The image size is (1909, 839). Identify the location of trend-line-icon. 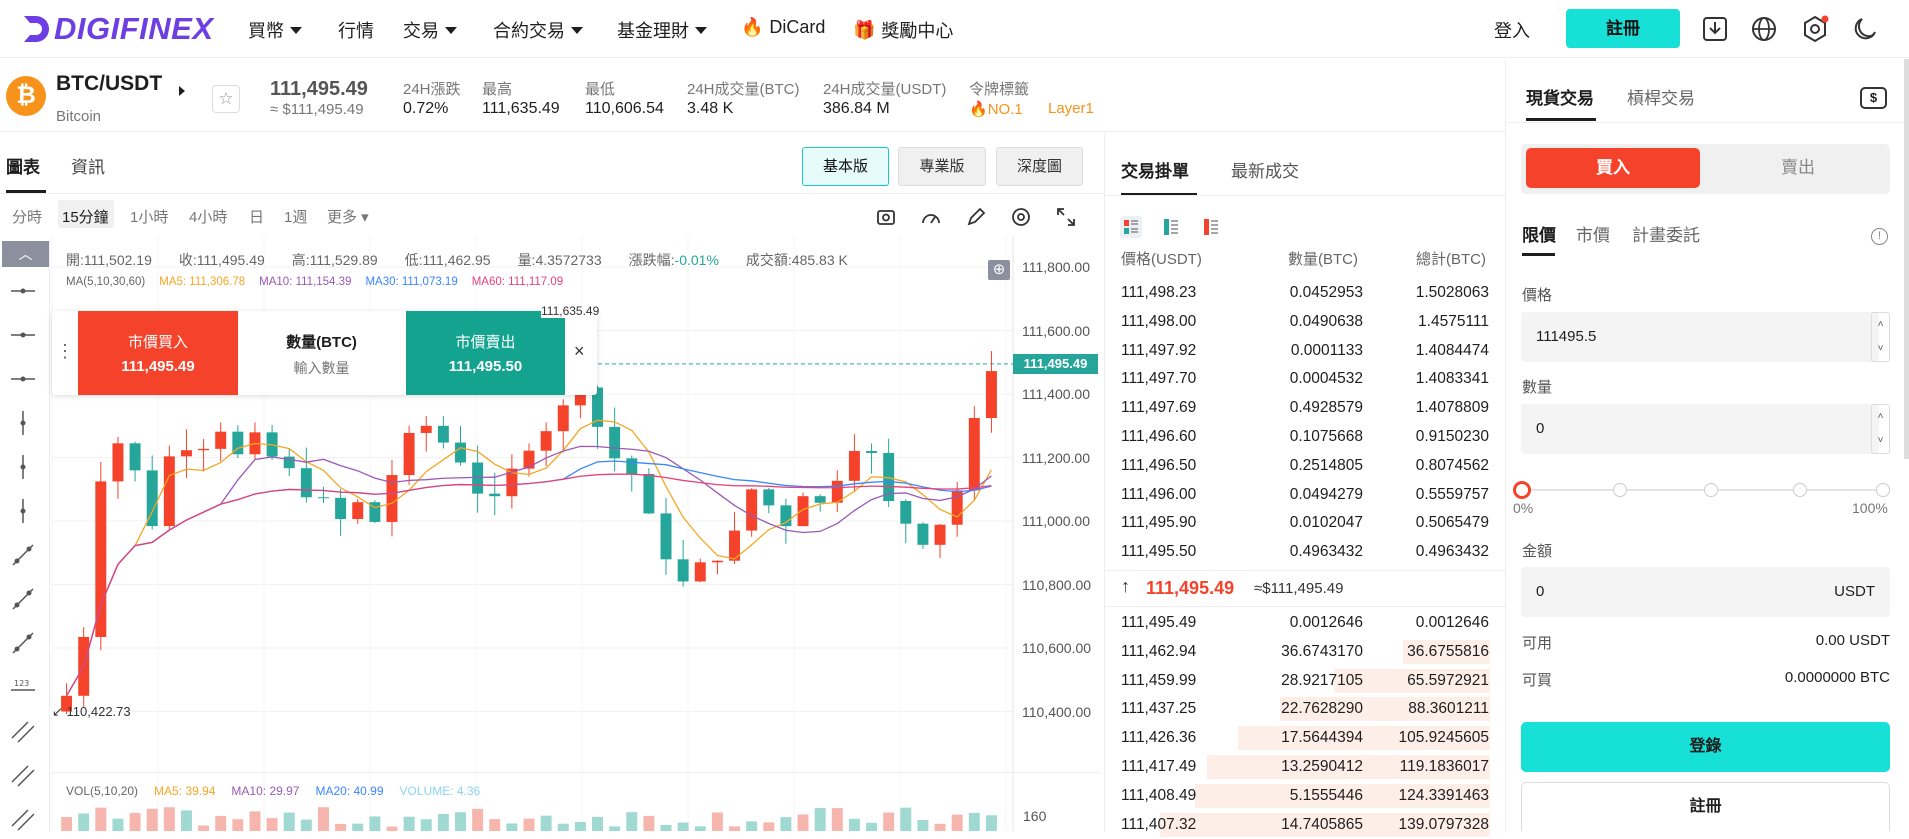
(23, 555).